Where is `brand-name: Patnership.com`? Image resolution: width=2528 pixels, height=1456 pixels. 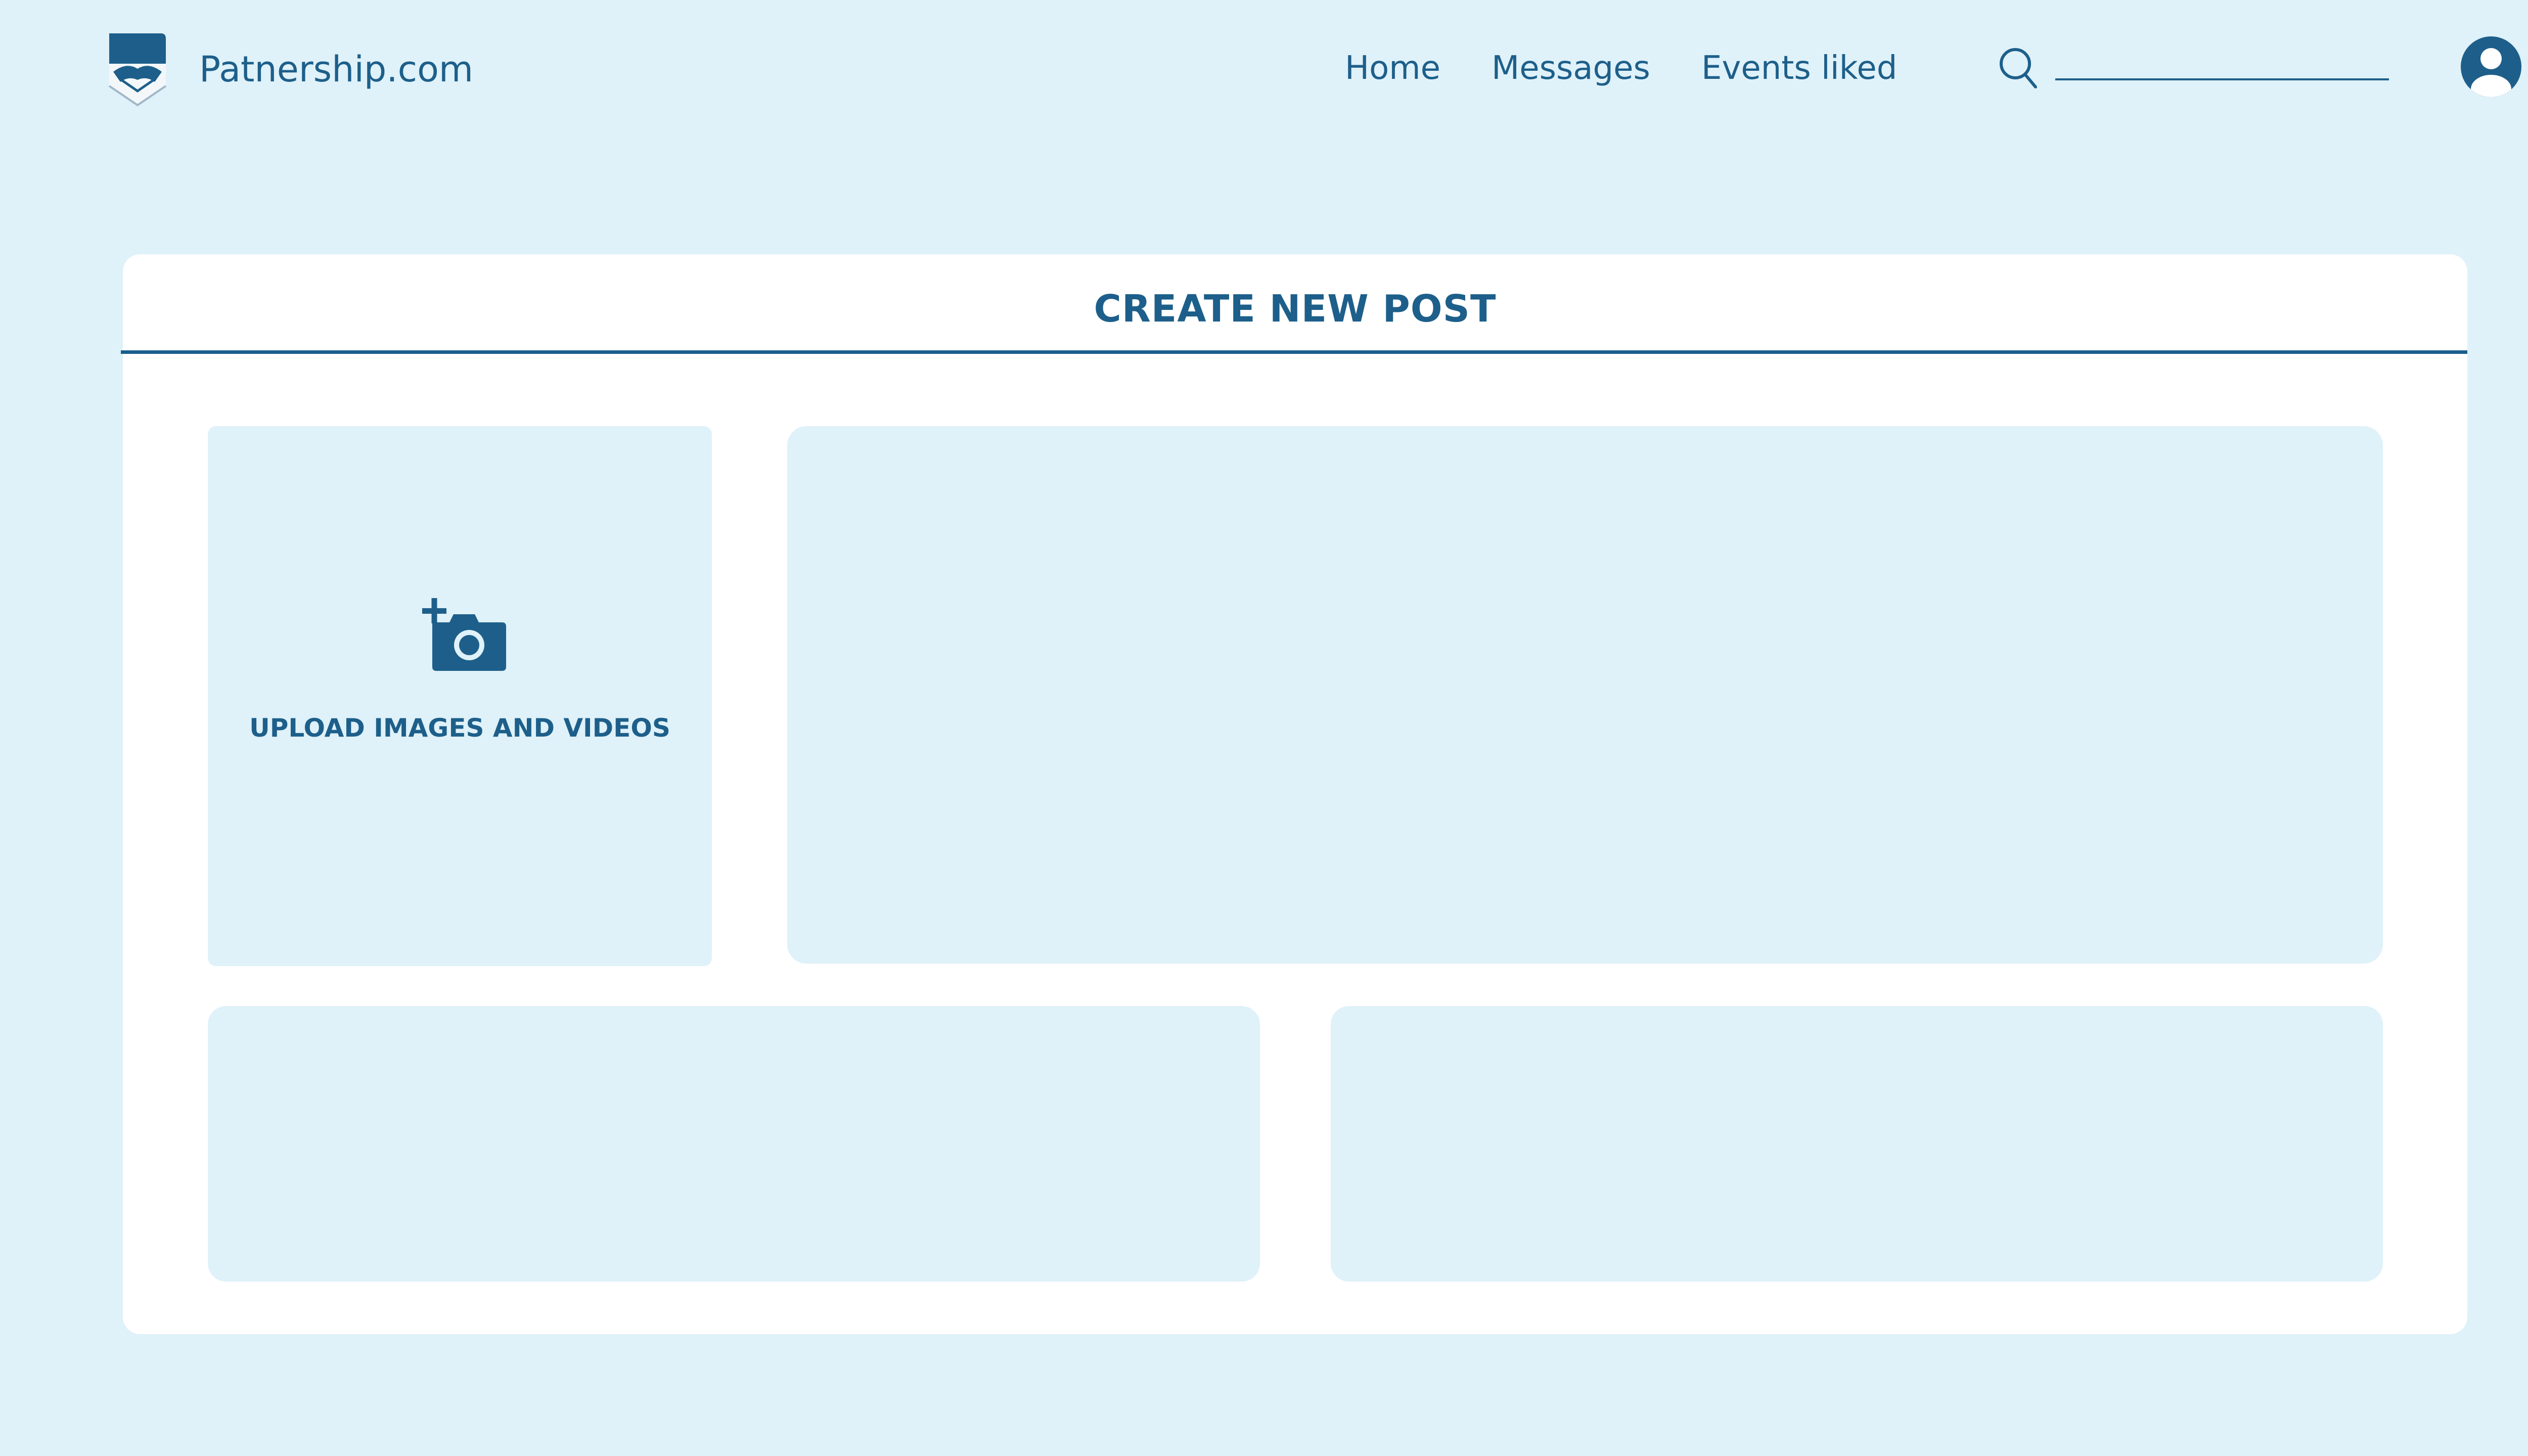
brand-name: Patnership.com is located at coordinates (337, 69).